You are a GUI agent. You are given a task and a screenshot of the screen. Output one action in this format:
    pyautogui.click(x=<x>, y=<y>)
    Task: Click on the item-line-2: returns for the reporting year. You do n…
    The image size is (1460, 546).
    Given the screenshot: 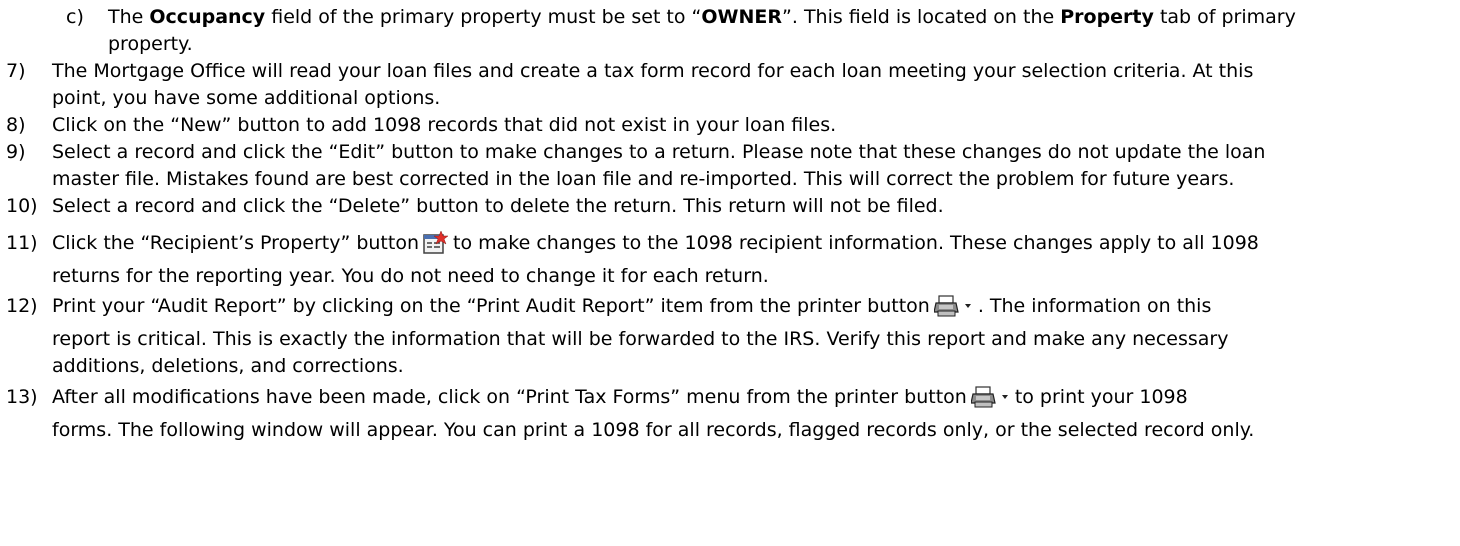 What is the action you would take?
    pyautogui.click(x=410, y=276)
    